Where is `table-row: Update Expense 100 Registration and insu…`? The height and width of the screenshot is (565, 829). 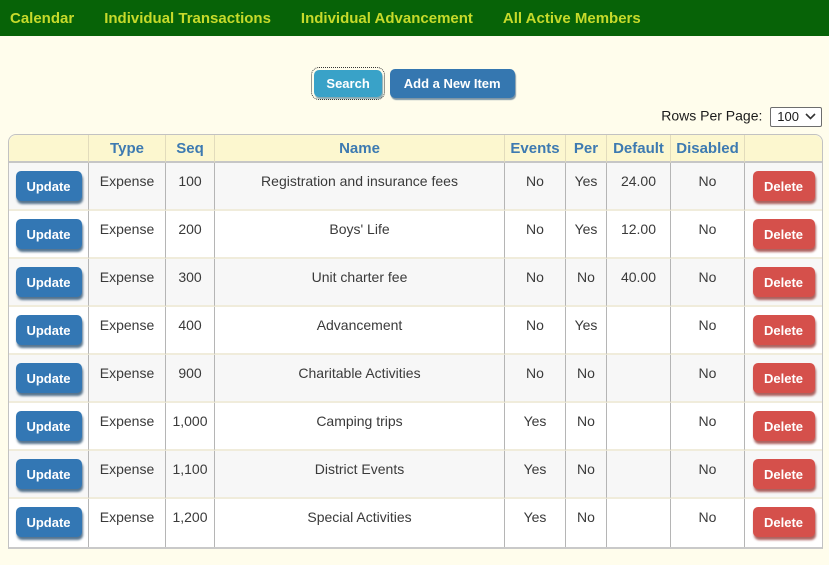
table-row: Update Expense 100 Registration and insu… is located at coordinates (415, 187).